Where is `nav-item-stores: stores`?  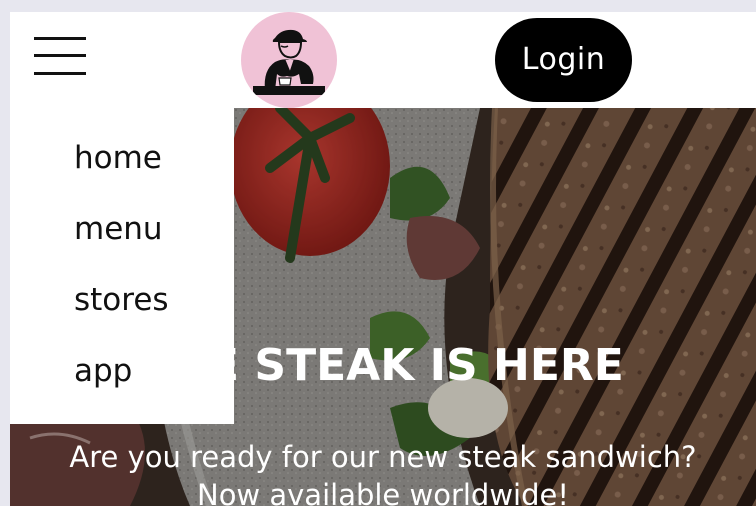
nav-item-stores: stores is located at coordinates (121, 300).